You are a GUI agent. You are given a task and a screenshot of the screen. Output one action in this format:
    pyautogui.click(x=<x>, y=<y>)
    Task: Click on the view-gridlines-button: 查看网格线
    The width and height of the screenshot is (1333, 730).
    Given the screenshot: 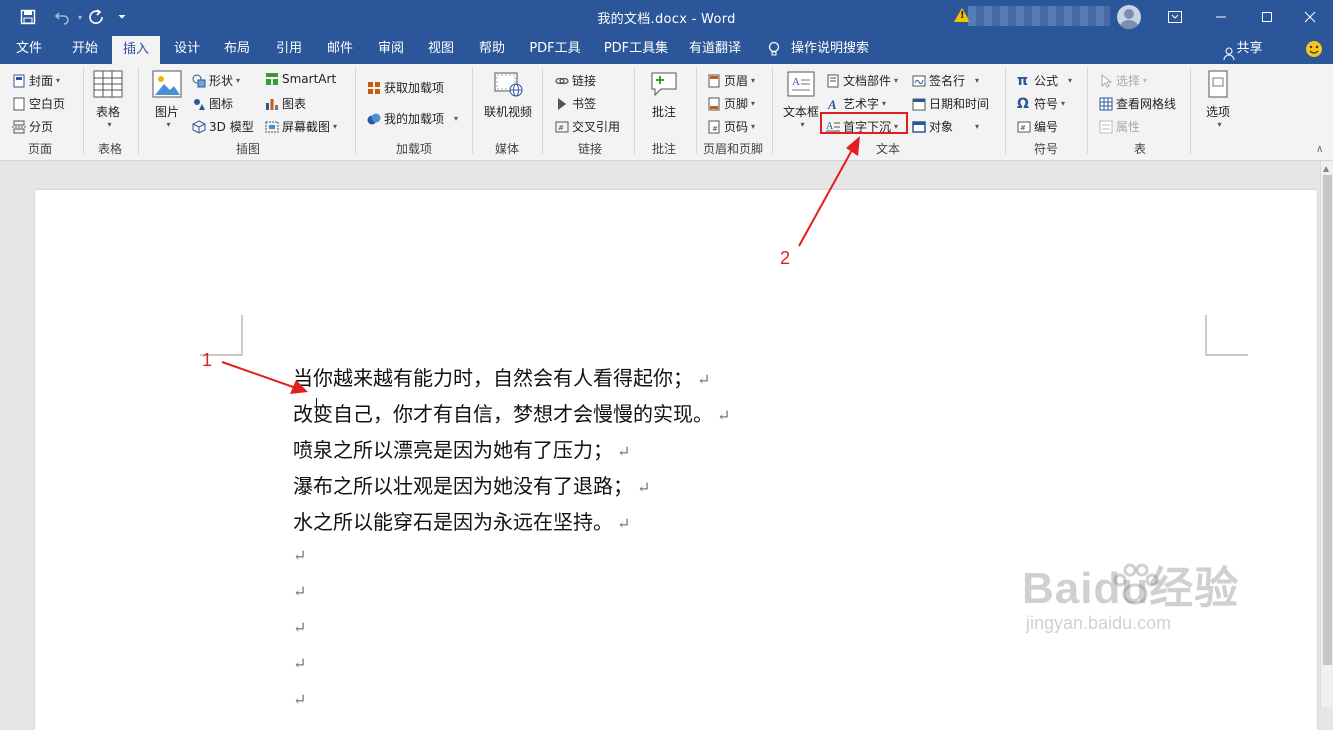 What is the action you would take?
    pyautogui.click(x=1137, y=103)
    